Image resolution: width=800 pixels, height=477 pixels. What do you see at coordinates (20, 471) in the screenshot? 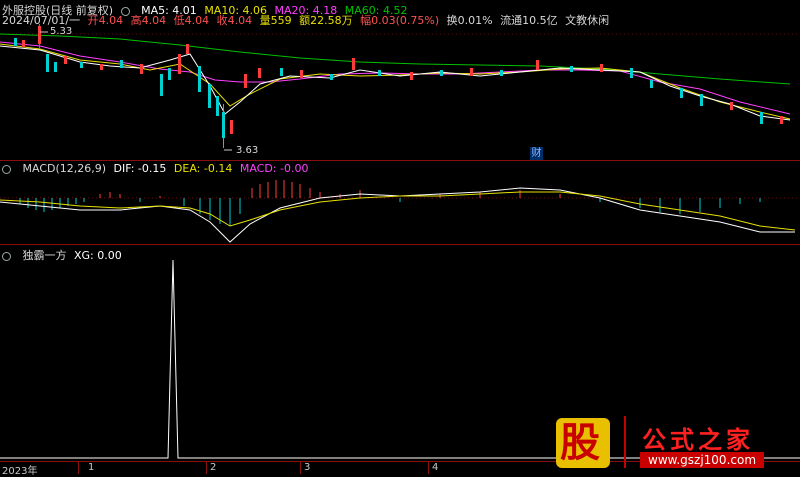
I see `axis-label-year: 2023年` at bounding box center [20, 471].